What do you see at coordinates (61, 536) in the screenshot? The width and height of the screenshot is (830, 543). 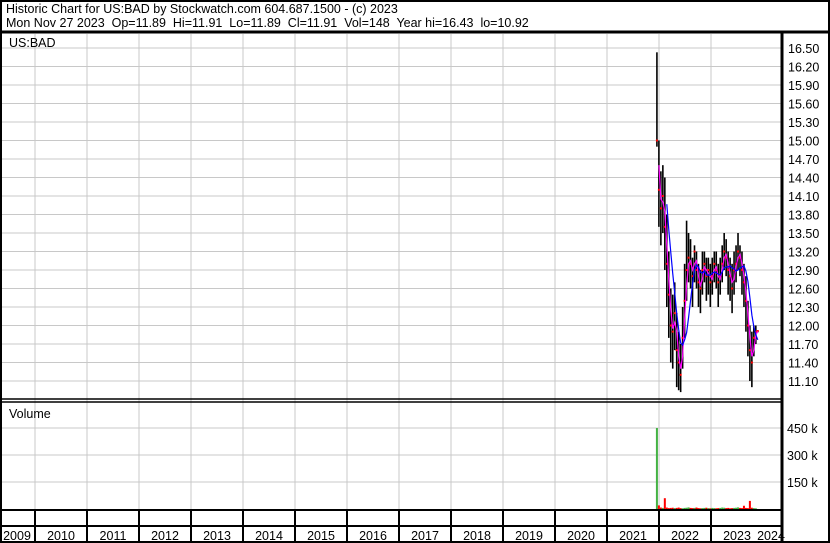 I see `year-label: 2010` at bounding box center [61, 536].